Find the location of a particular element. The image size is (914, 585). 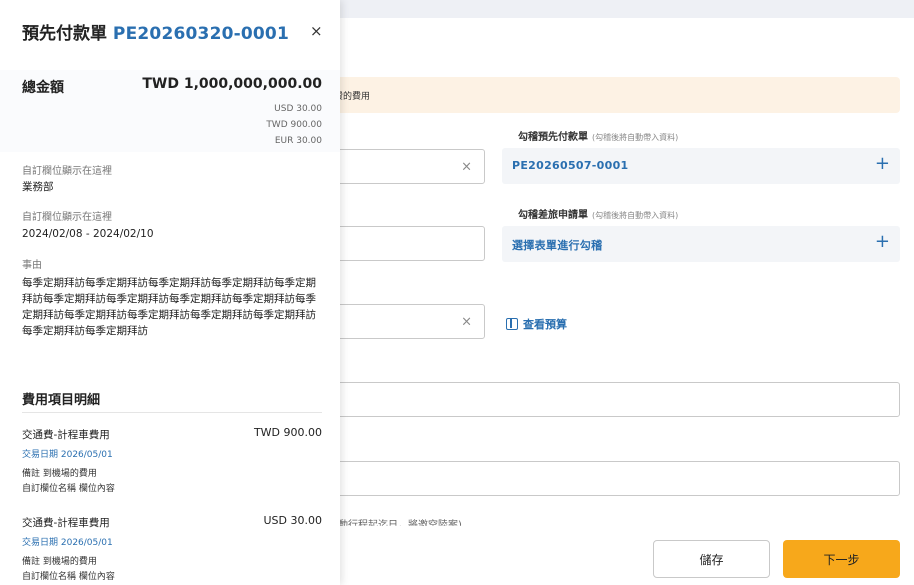

reason-label: 事由 is located at coordinates (32, 265).